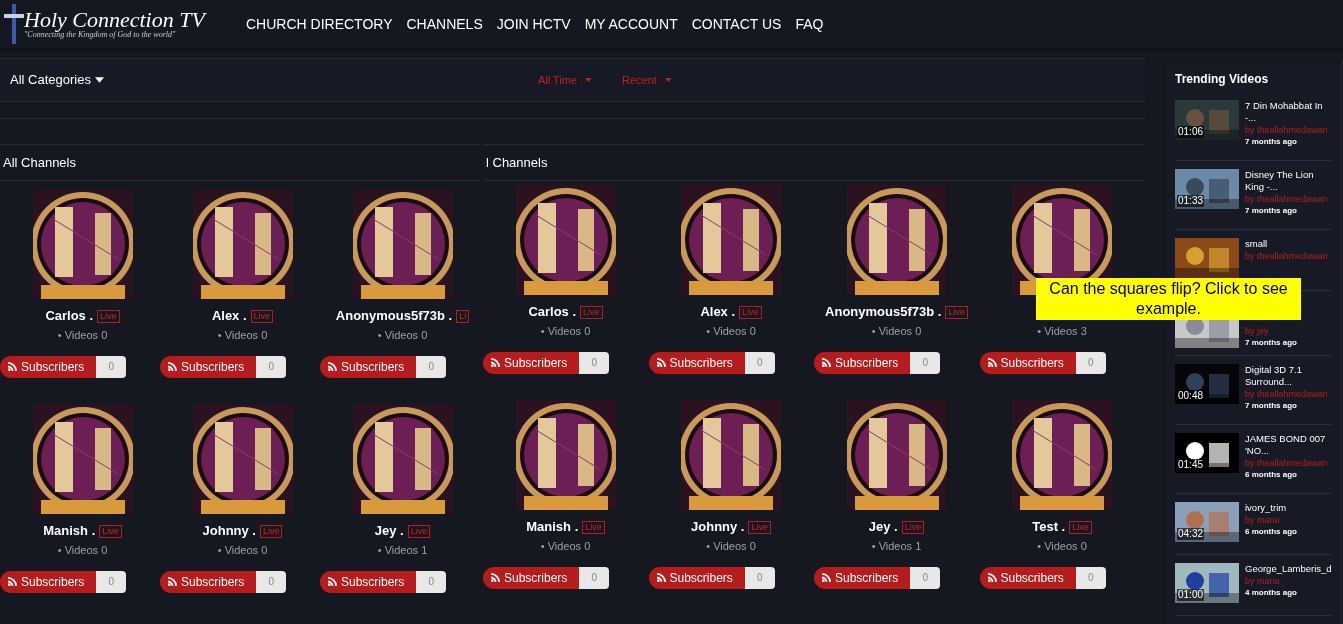  I want to click on video-count: • Videos 3, so click(1062, 331).